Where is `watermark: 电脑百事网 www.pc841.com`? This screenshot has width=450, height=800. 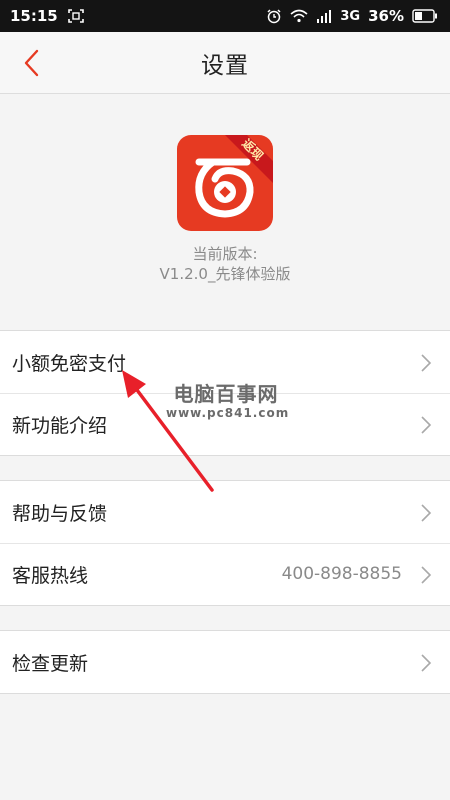
watermark: 电脑百事网 www.pc841.com is located at coordinates (228, 401).